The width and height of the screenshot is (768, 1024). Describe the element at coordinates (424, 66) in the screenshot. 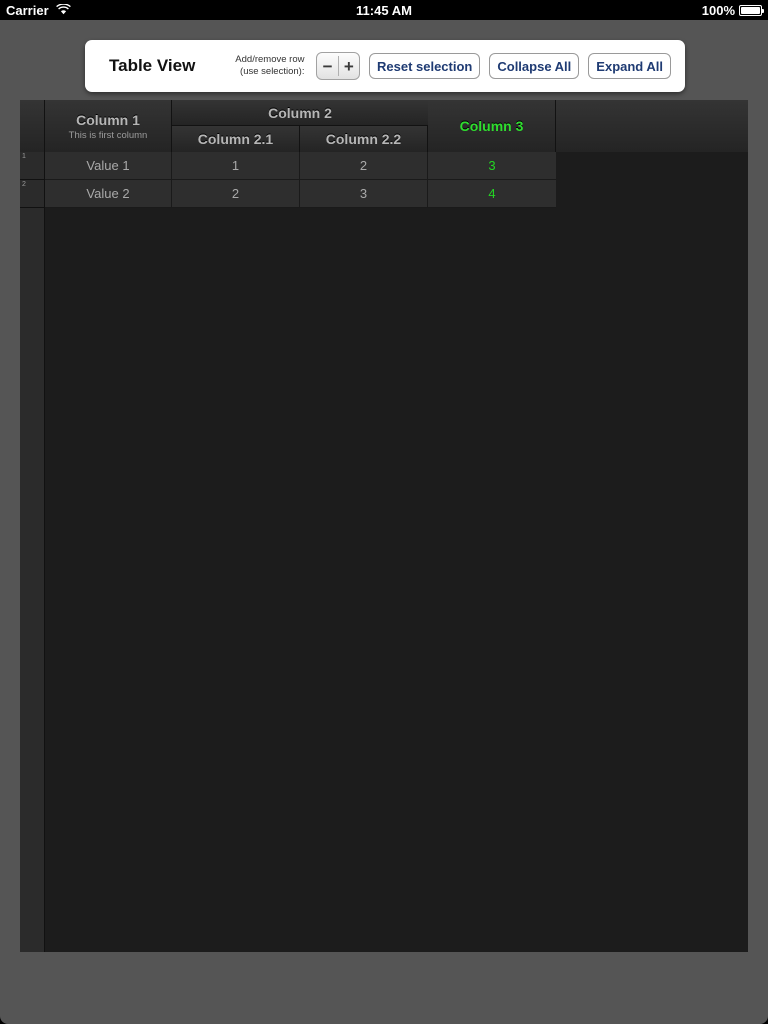

I see `reset-selection-button: Reset selection` at that location.